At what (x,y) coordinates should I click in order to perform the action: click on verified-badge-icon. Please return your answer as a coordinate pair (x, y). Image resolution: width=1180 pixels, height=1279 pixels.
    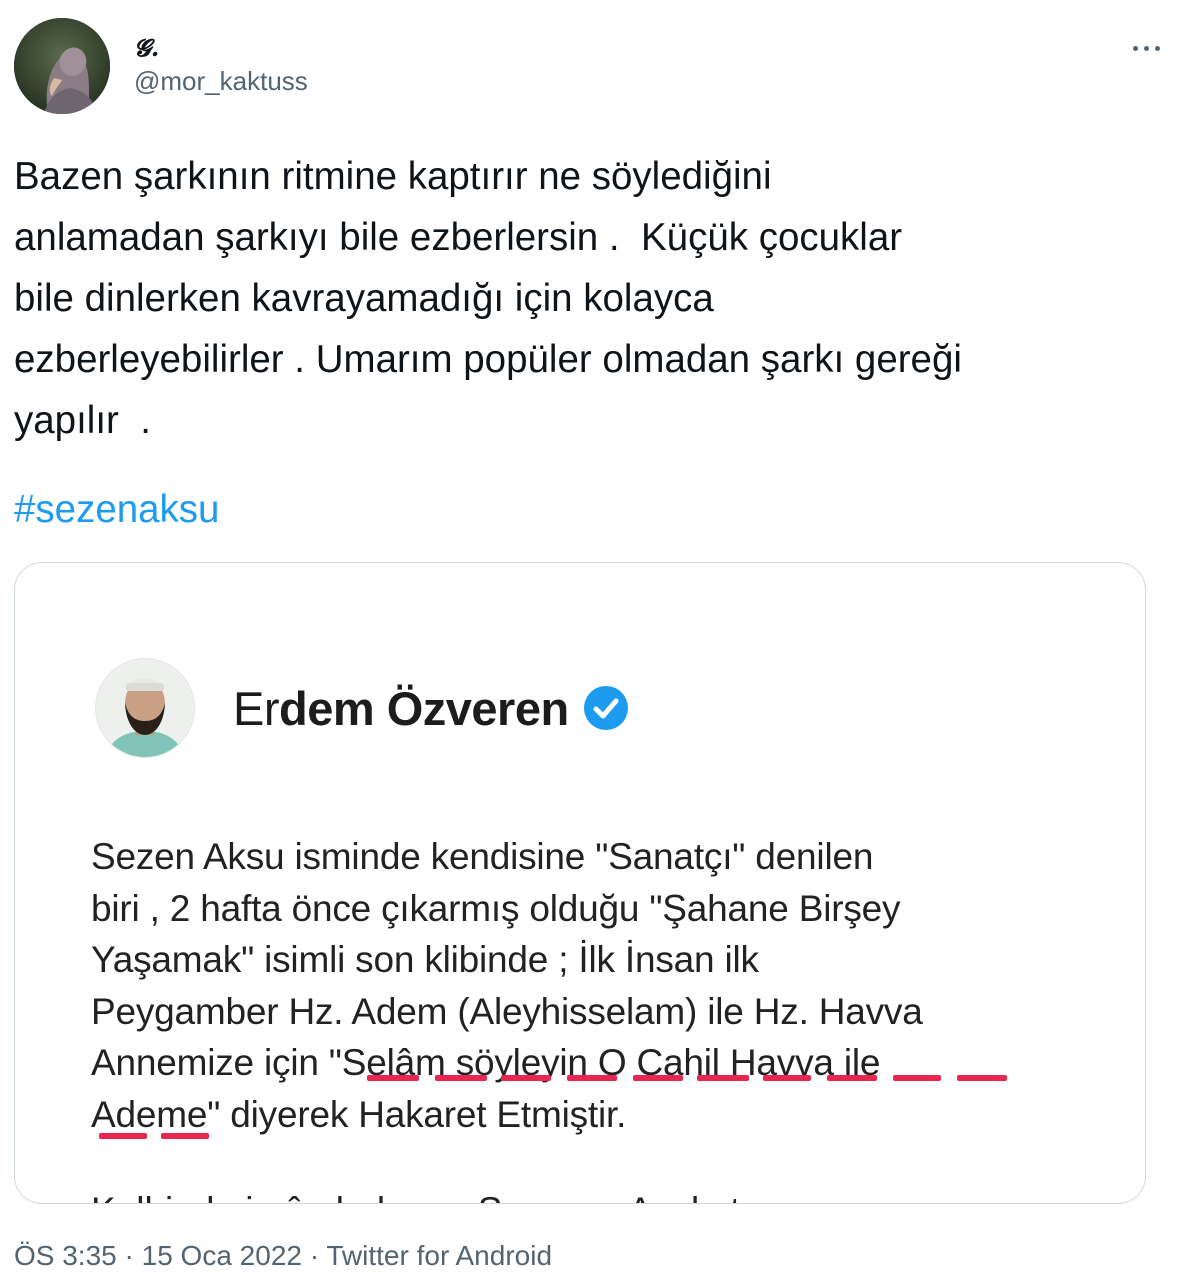
    Looking at the image, I should click on (605, 708).